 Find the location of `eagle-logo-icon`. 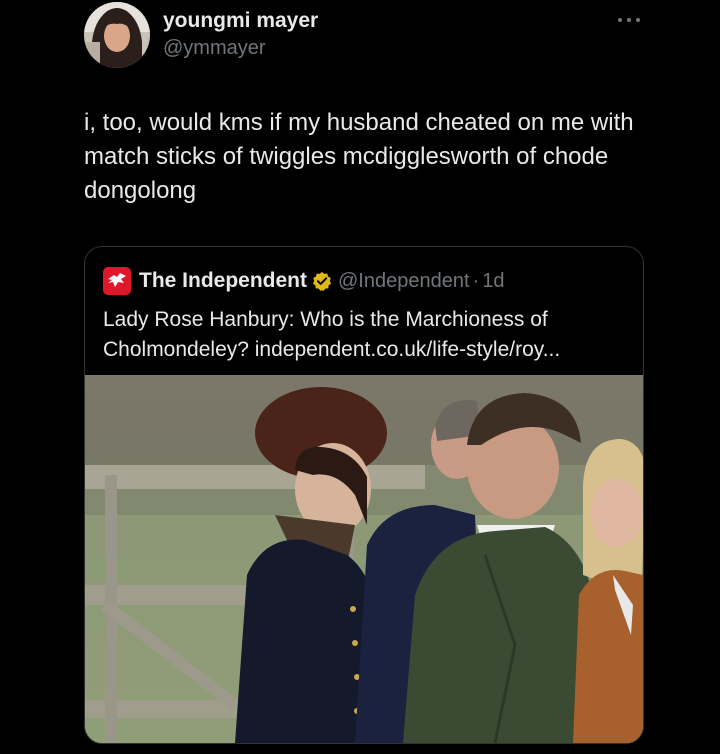

eagle-logo-icon is located at coordinates (117, 280).